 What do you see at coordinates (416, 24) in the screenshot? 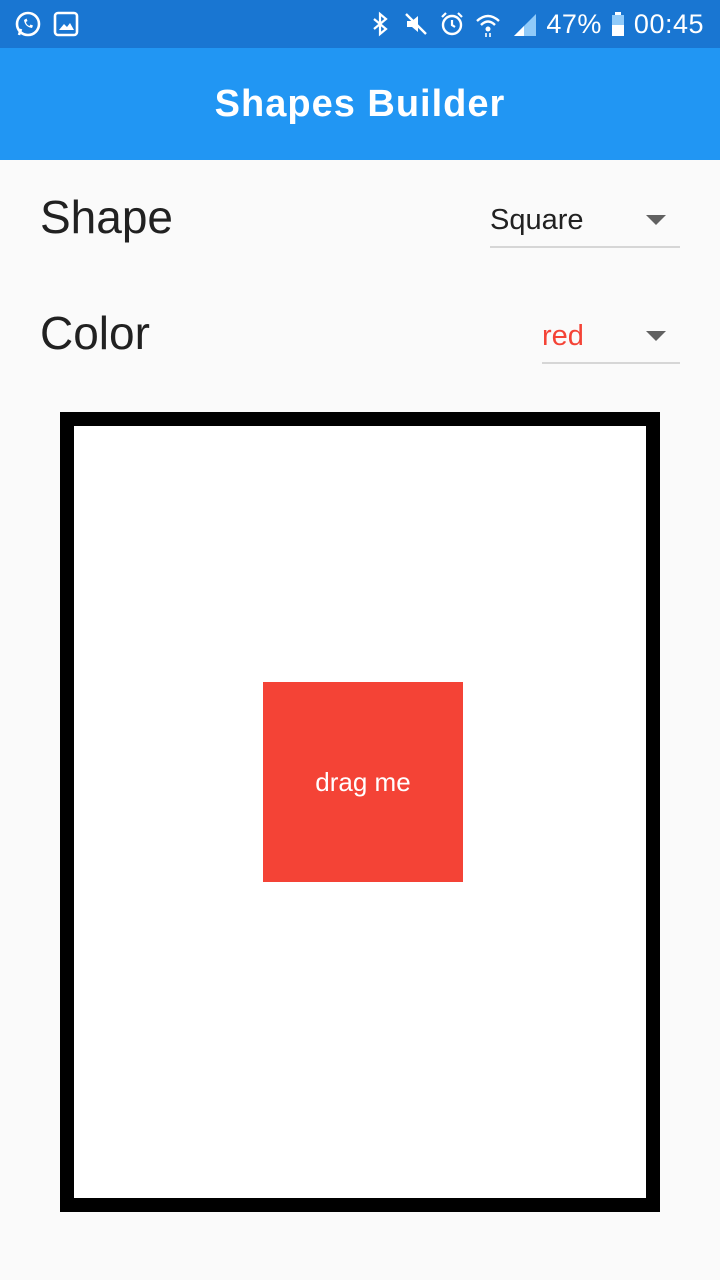
I see `mute-icon` at bounding box center [416, 24].